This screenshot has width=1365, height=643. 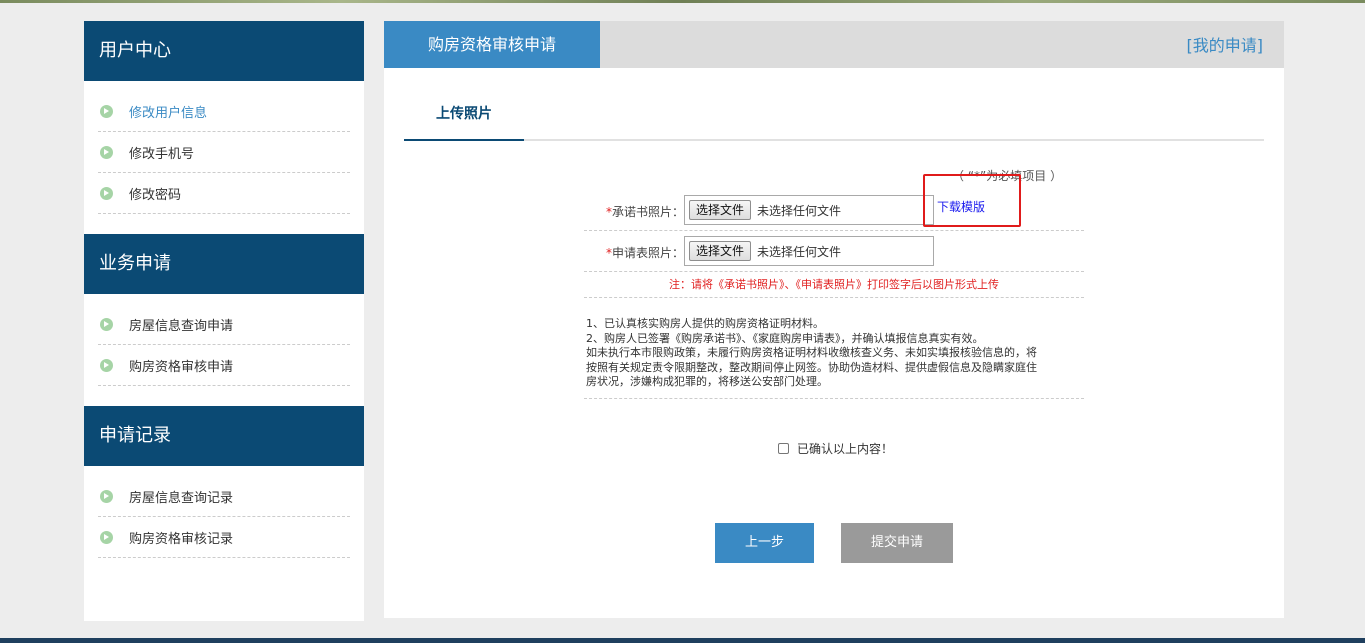 I want to click on sidebar-item-label: 购房资格审核记录, so click(x=181, y=539).